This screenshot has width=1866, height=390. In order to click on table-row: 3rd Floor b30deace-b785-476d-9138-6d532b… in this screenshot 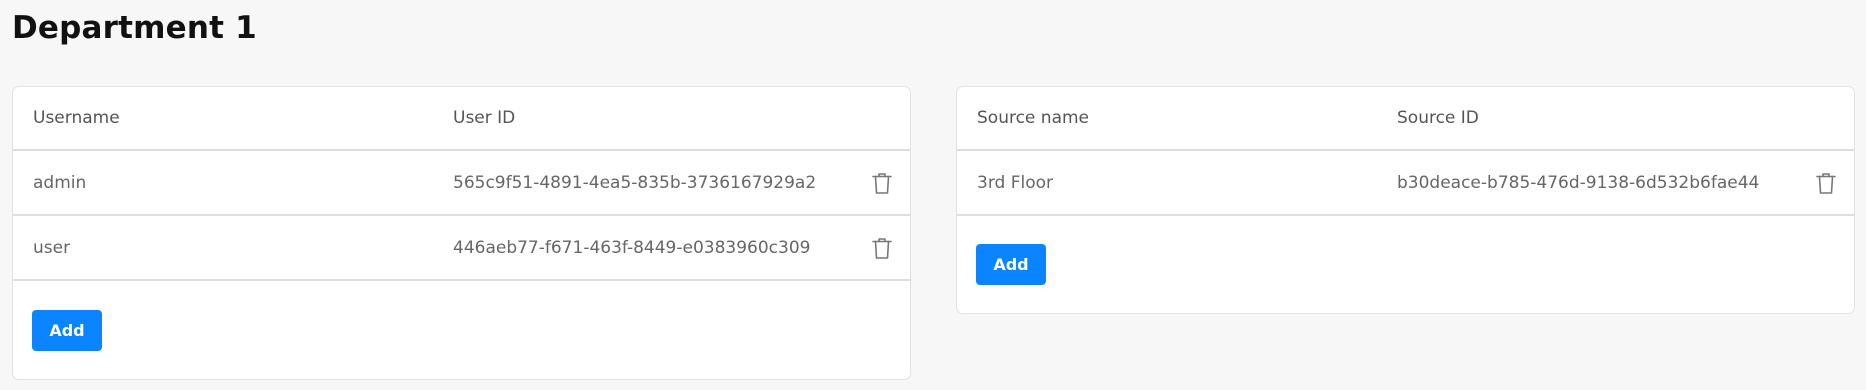, I will do `click(1405, 183)`.